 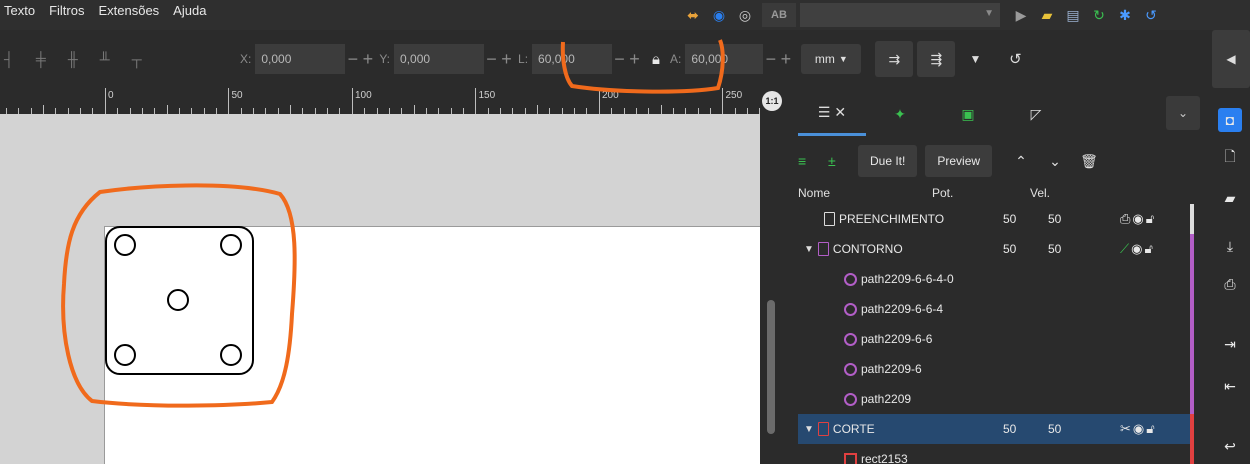 What do you see at coordinates (189, 10) in the screenshot?
I see `menu-ajuda: Ajuda` at bounding box center [189, 10].